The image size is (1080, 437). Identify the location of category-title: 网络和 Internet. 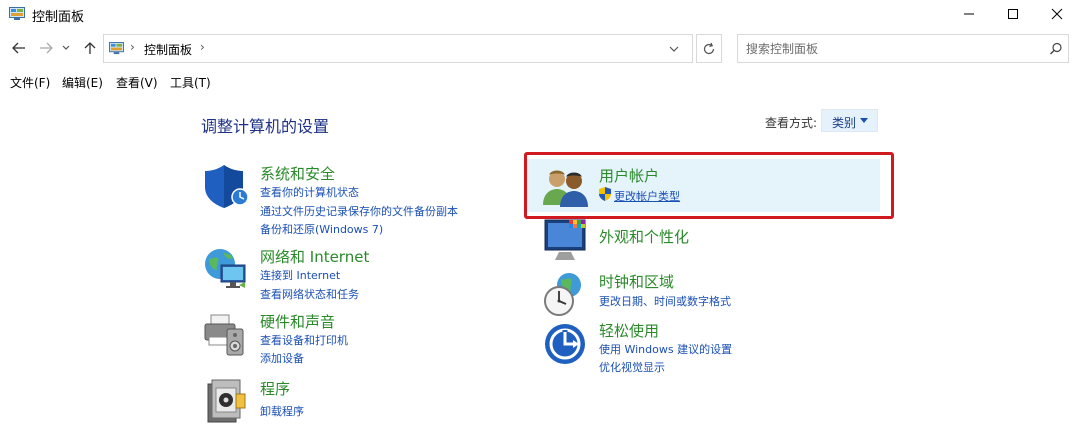
(314, 256).